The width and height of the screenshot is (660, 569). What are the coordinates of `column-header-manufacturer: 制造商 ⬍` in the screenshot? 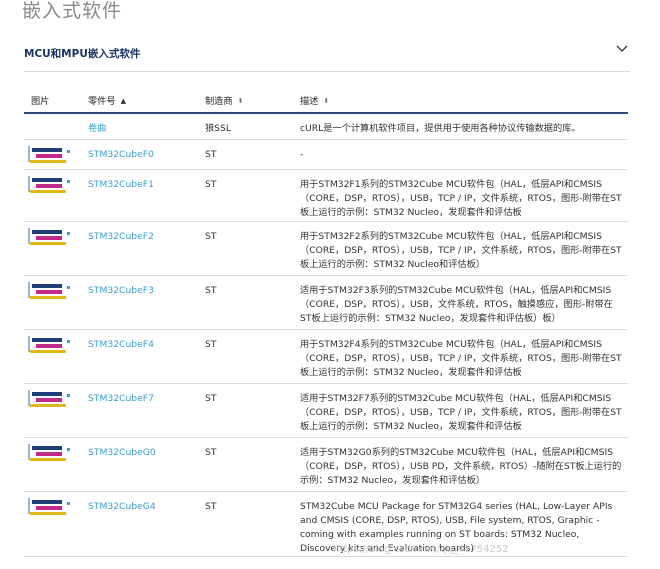 It's located at (245, 100).